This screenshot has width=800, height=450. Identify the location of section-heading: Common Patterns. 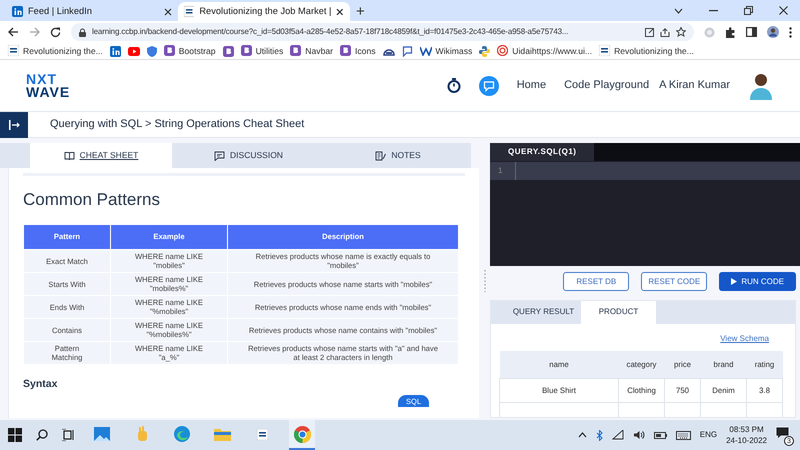
(92, 200).